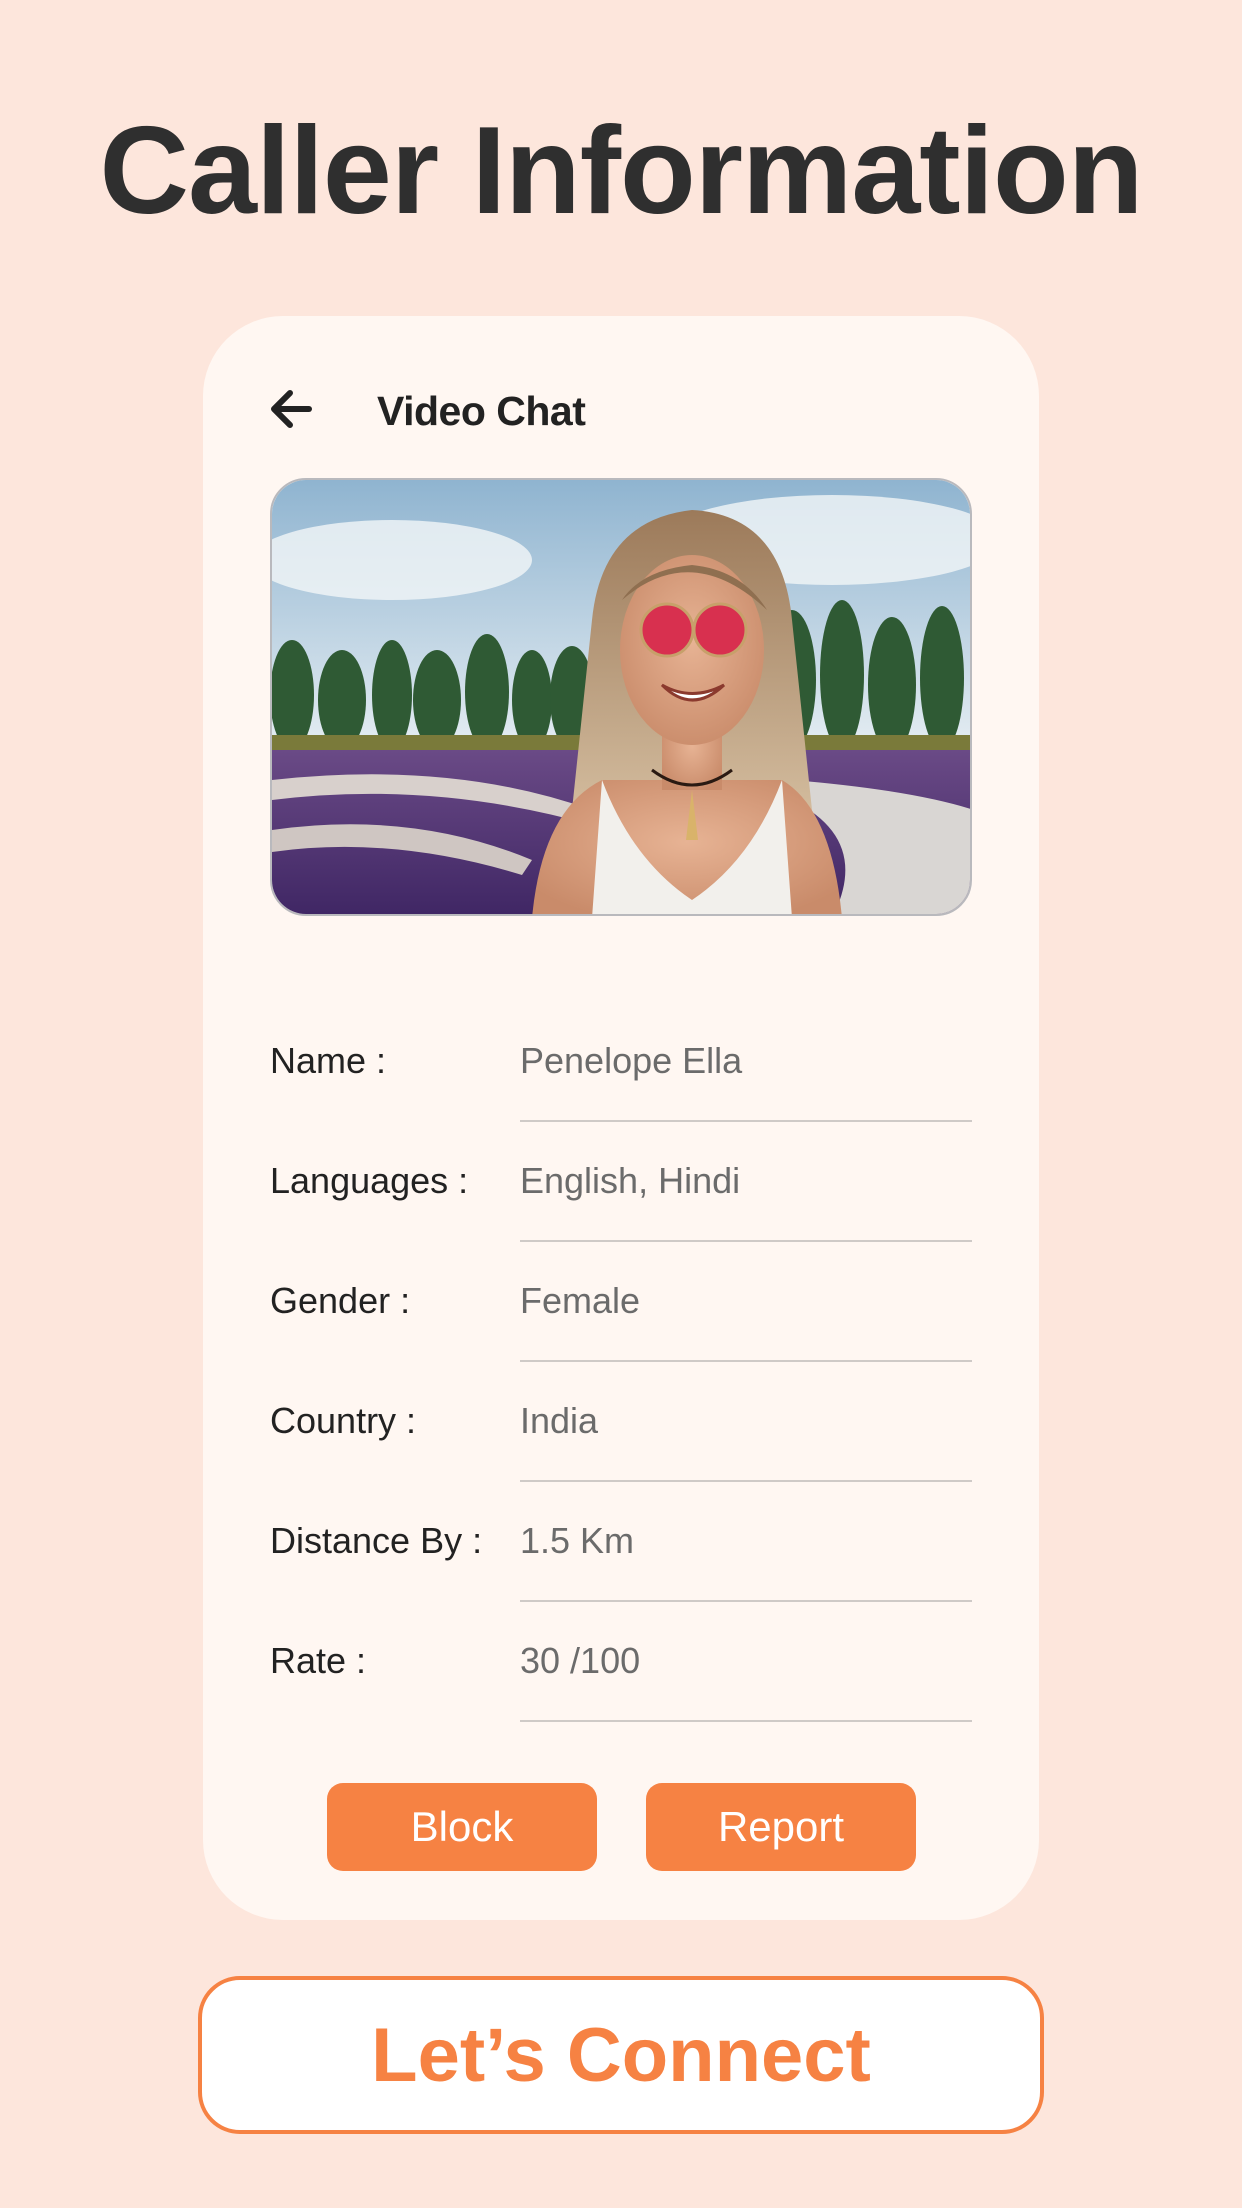  Describe the element at coordinates (369, 1180) in the screenshot. I see `field-label: Languages :` at that location.